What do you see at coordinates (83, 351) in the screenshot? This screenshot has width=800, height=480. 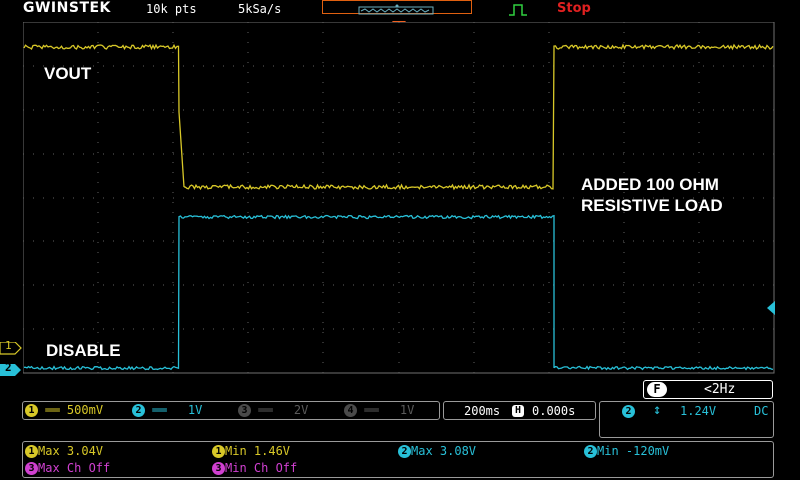 I see `disable-label: DISABLE` at bounding box center [83, 351].